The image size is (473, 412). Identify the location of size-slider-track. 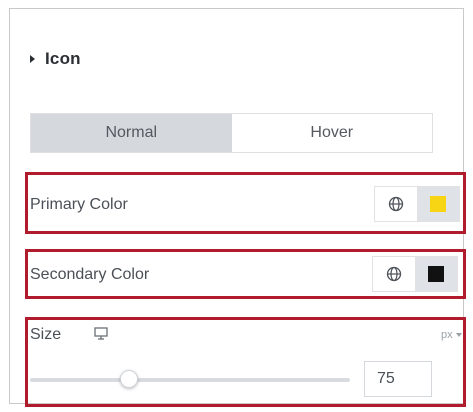
(190, 380).